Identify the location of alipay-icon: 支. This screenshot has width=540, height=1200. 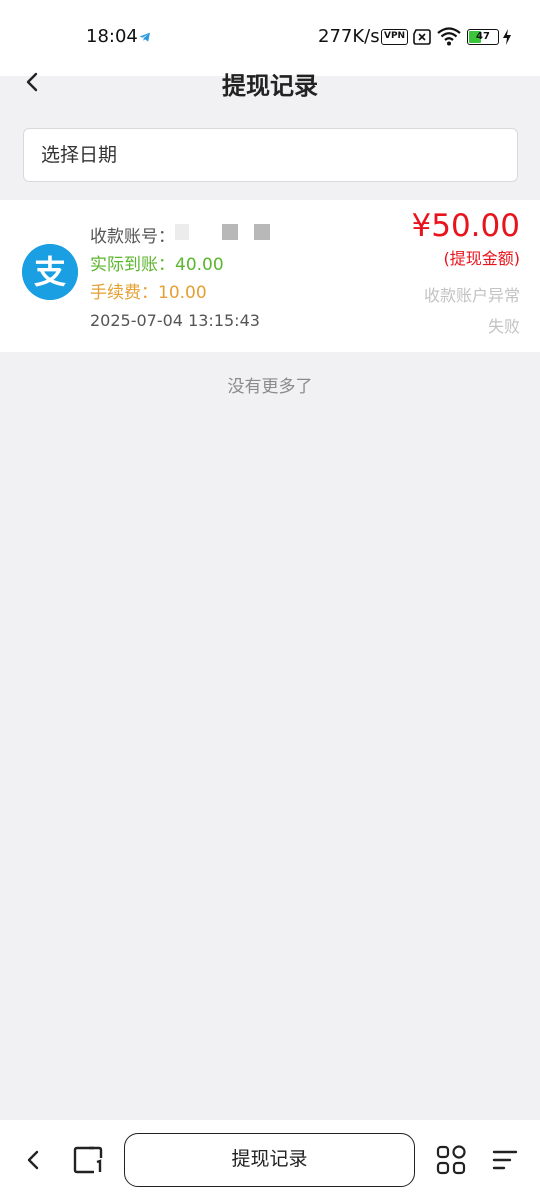
(50, 272).